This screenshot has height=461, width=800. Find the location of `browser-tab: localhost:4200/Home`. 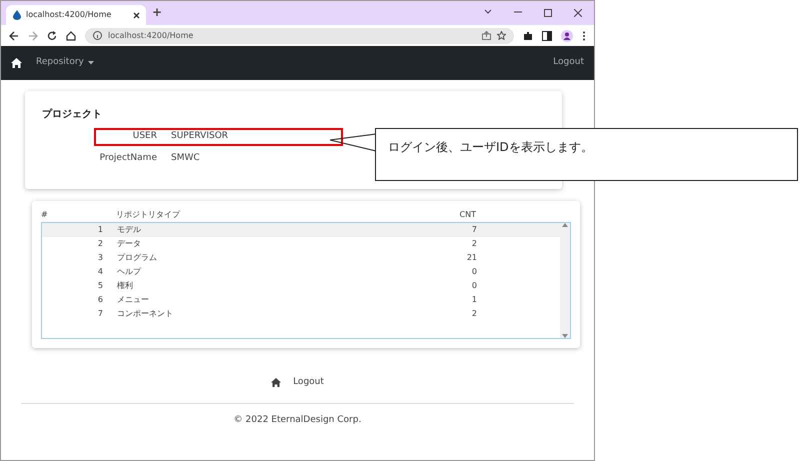

browser-tab: localhost:4200/Home is located at coordinates (76, 15).